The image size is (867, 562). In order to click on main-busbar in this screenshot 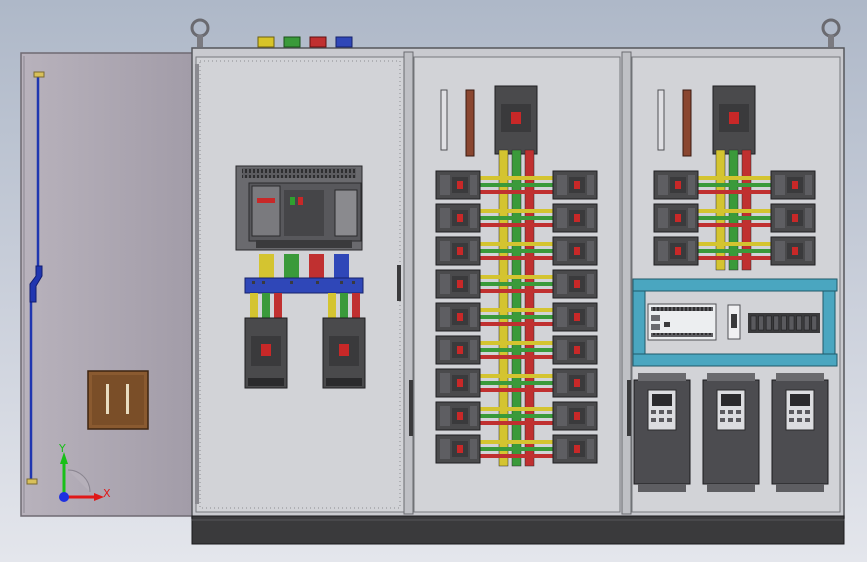, I will do `click(304, 285)`.